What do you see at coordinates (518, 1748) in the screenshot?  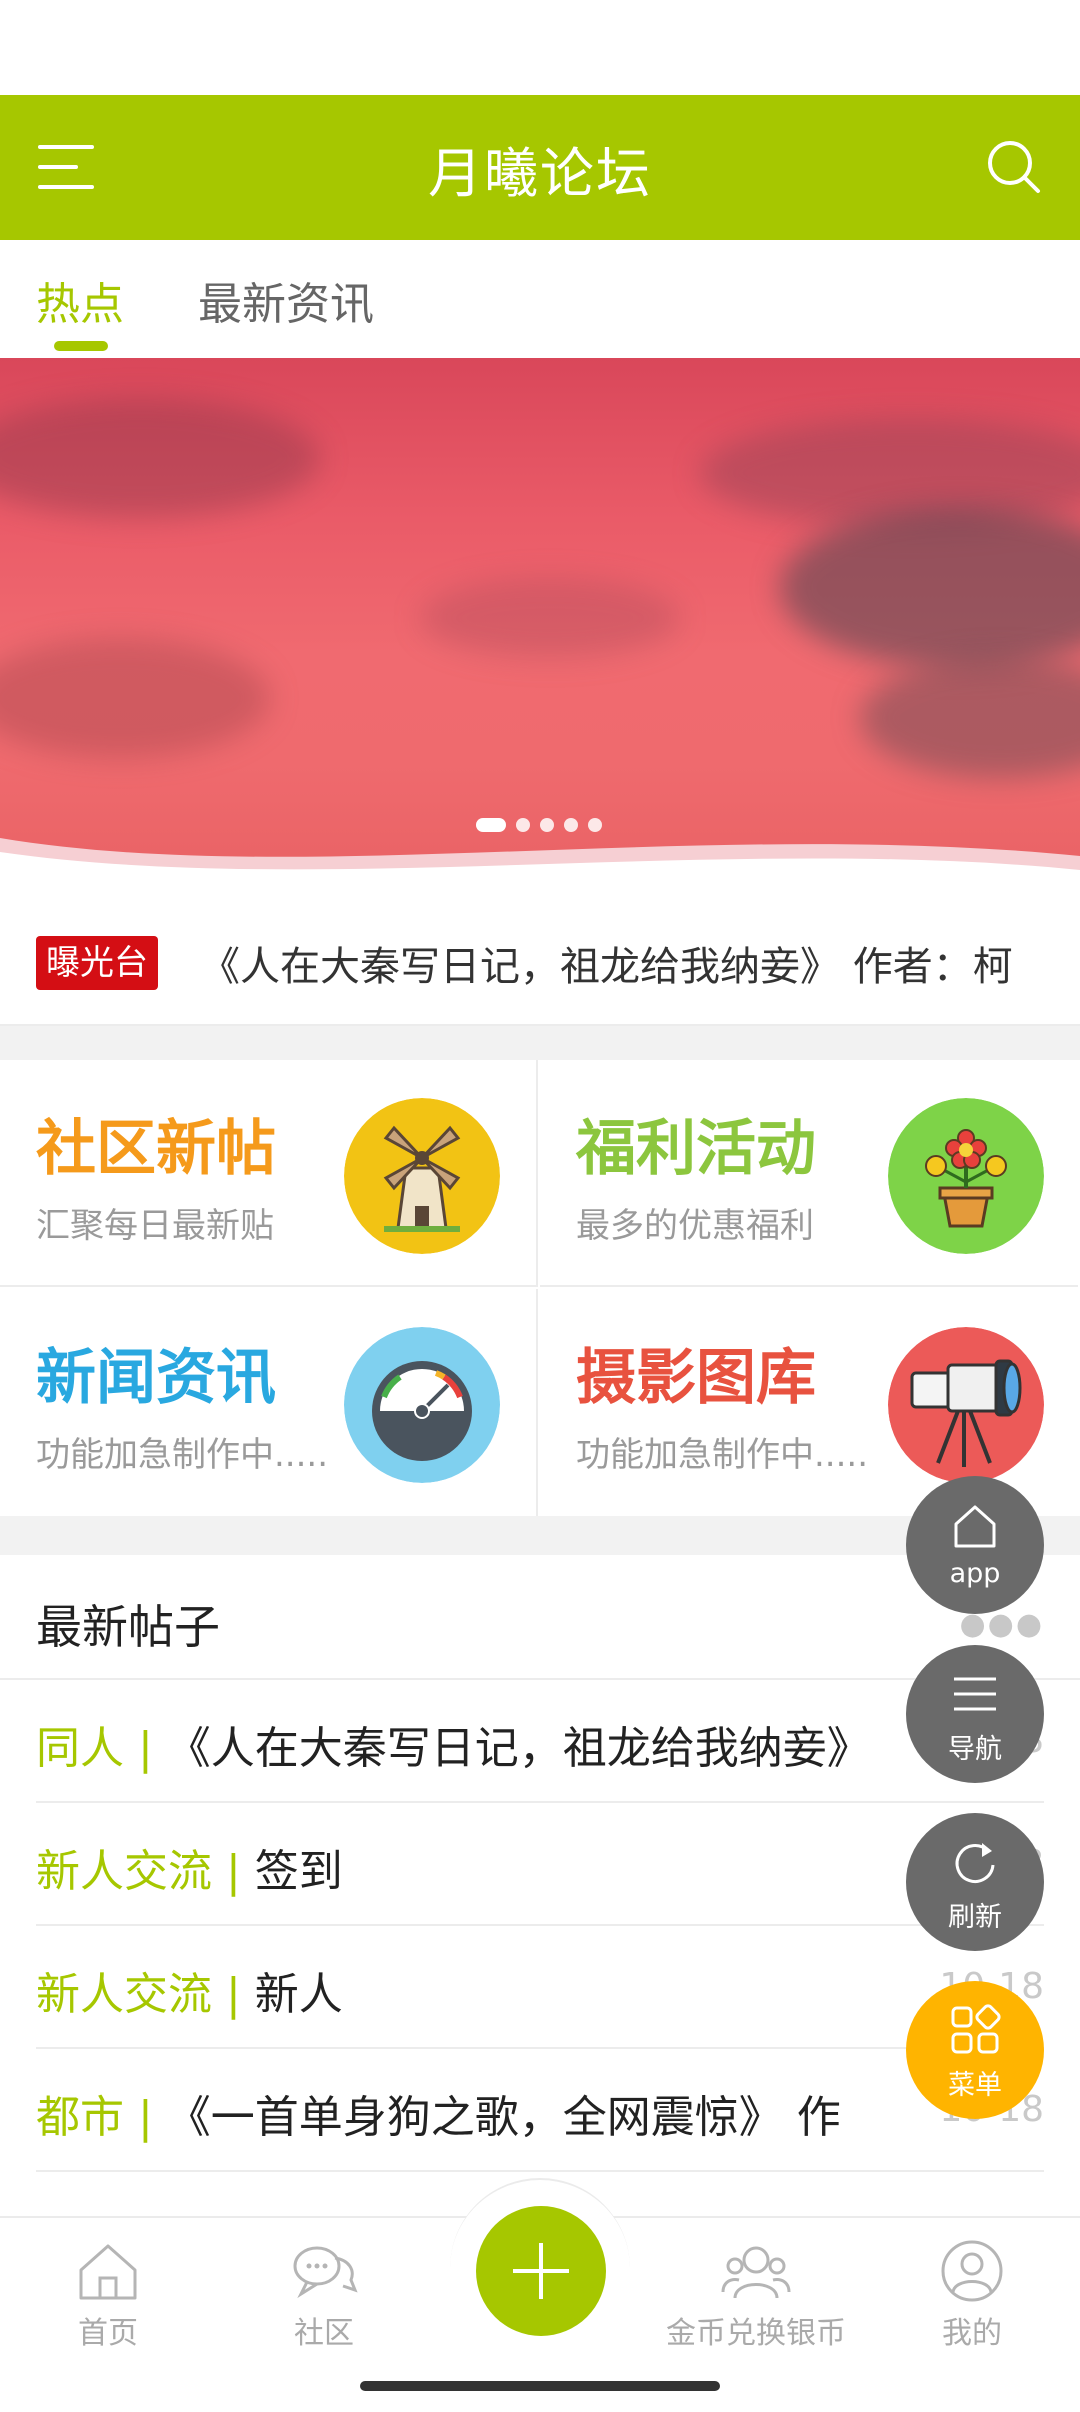 I see `post-title: 《人在大秦写日记，祖龙给我纳妾》` at bounding box center [518, 1748].